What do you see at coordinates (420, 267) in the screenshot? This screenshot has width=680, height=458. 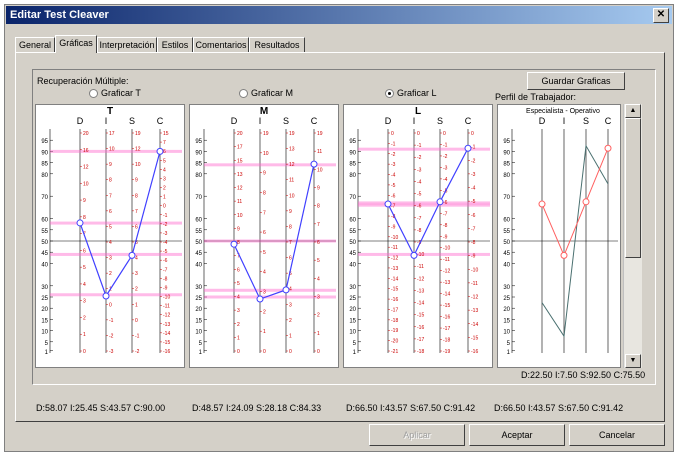 I see `scale-label-i: -11` at bounding box center [420, 267].